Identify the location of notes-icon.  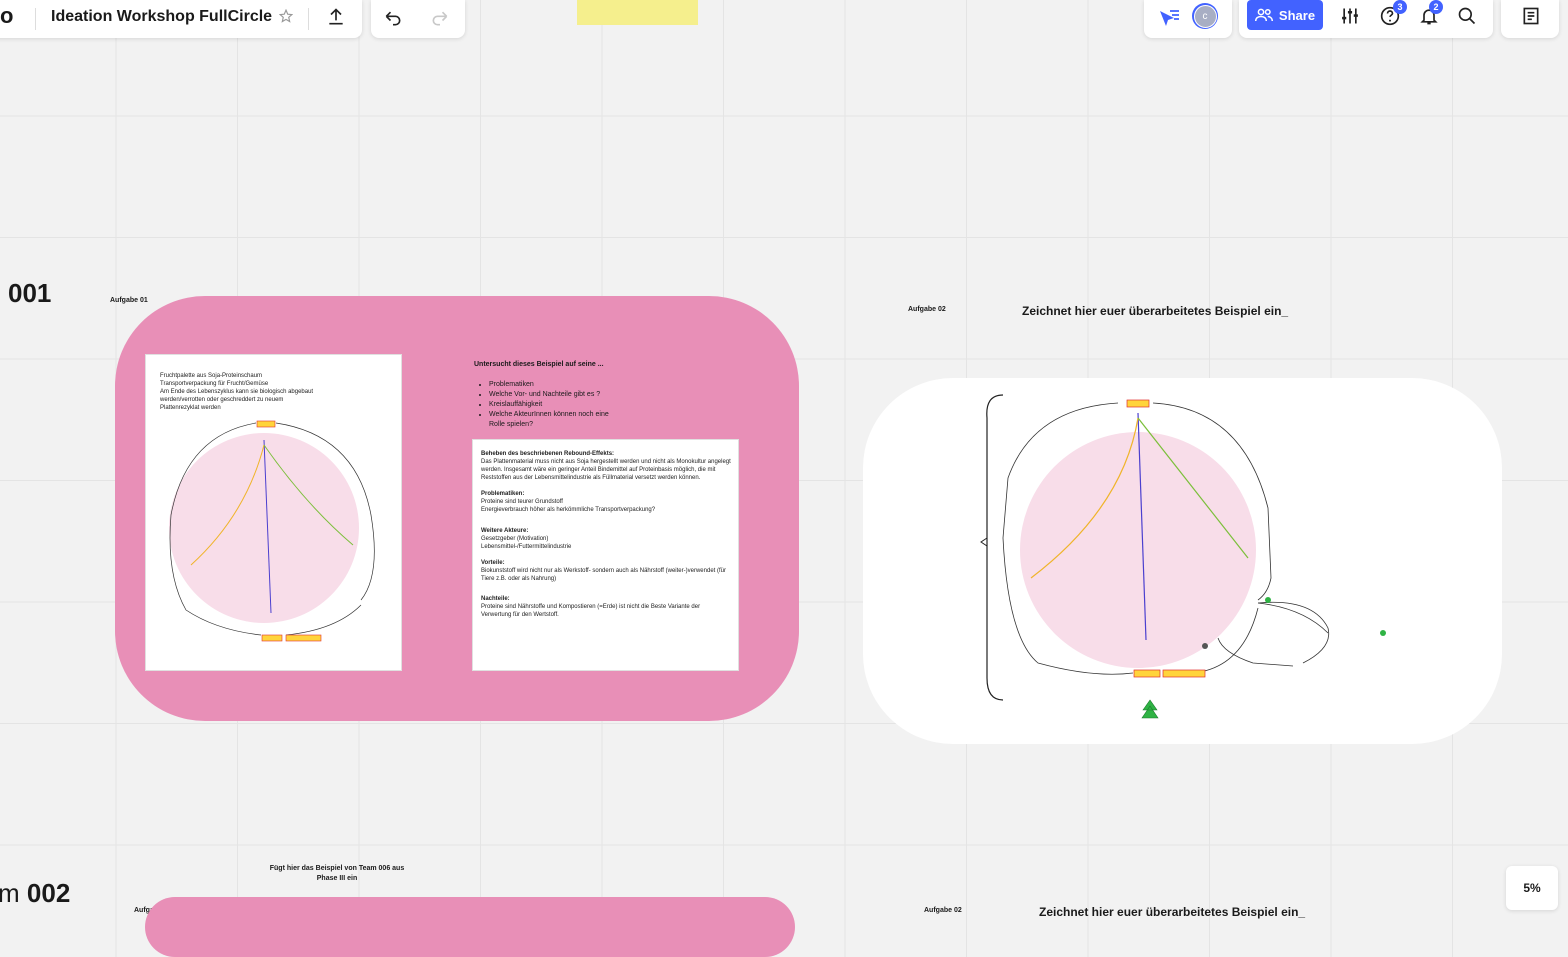
(1531, 16).